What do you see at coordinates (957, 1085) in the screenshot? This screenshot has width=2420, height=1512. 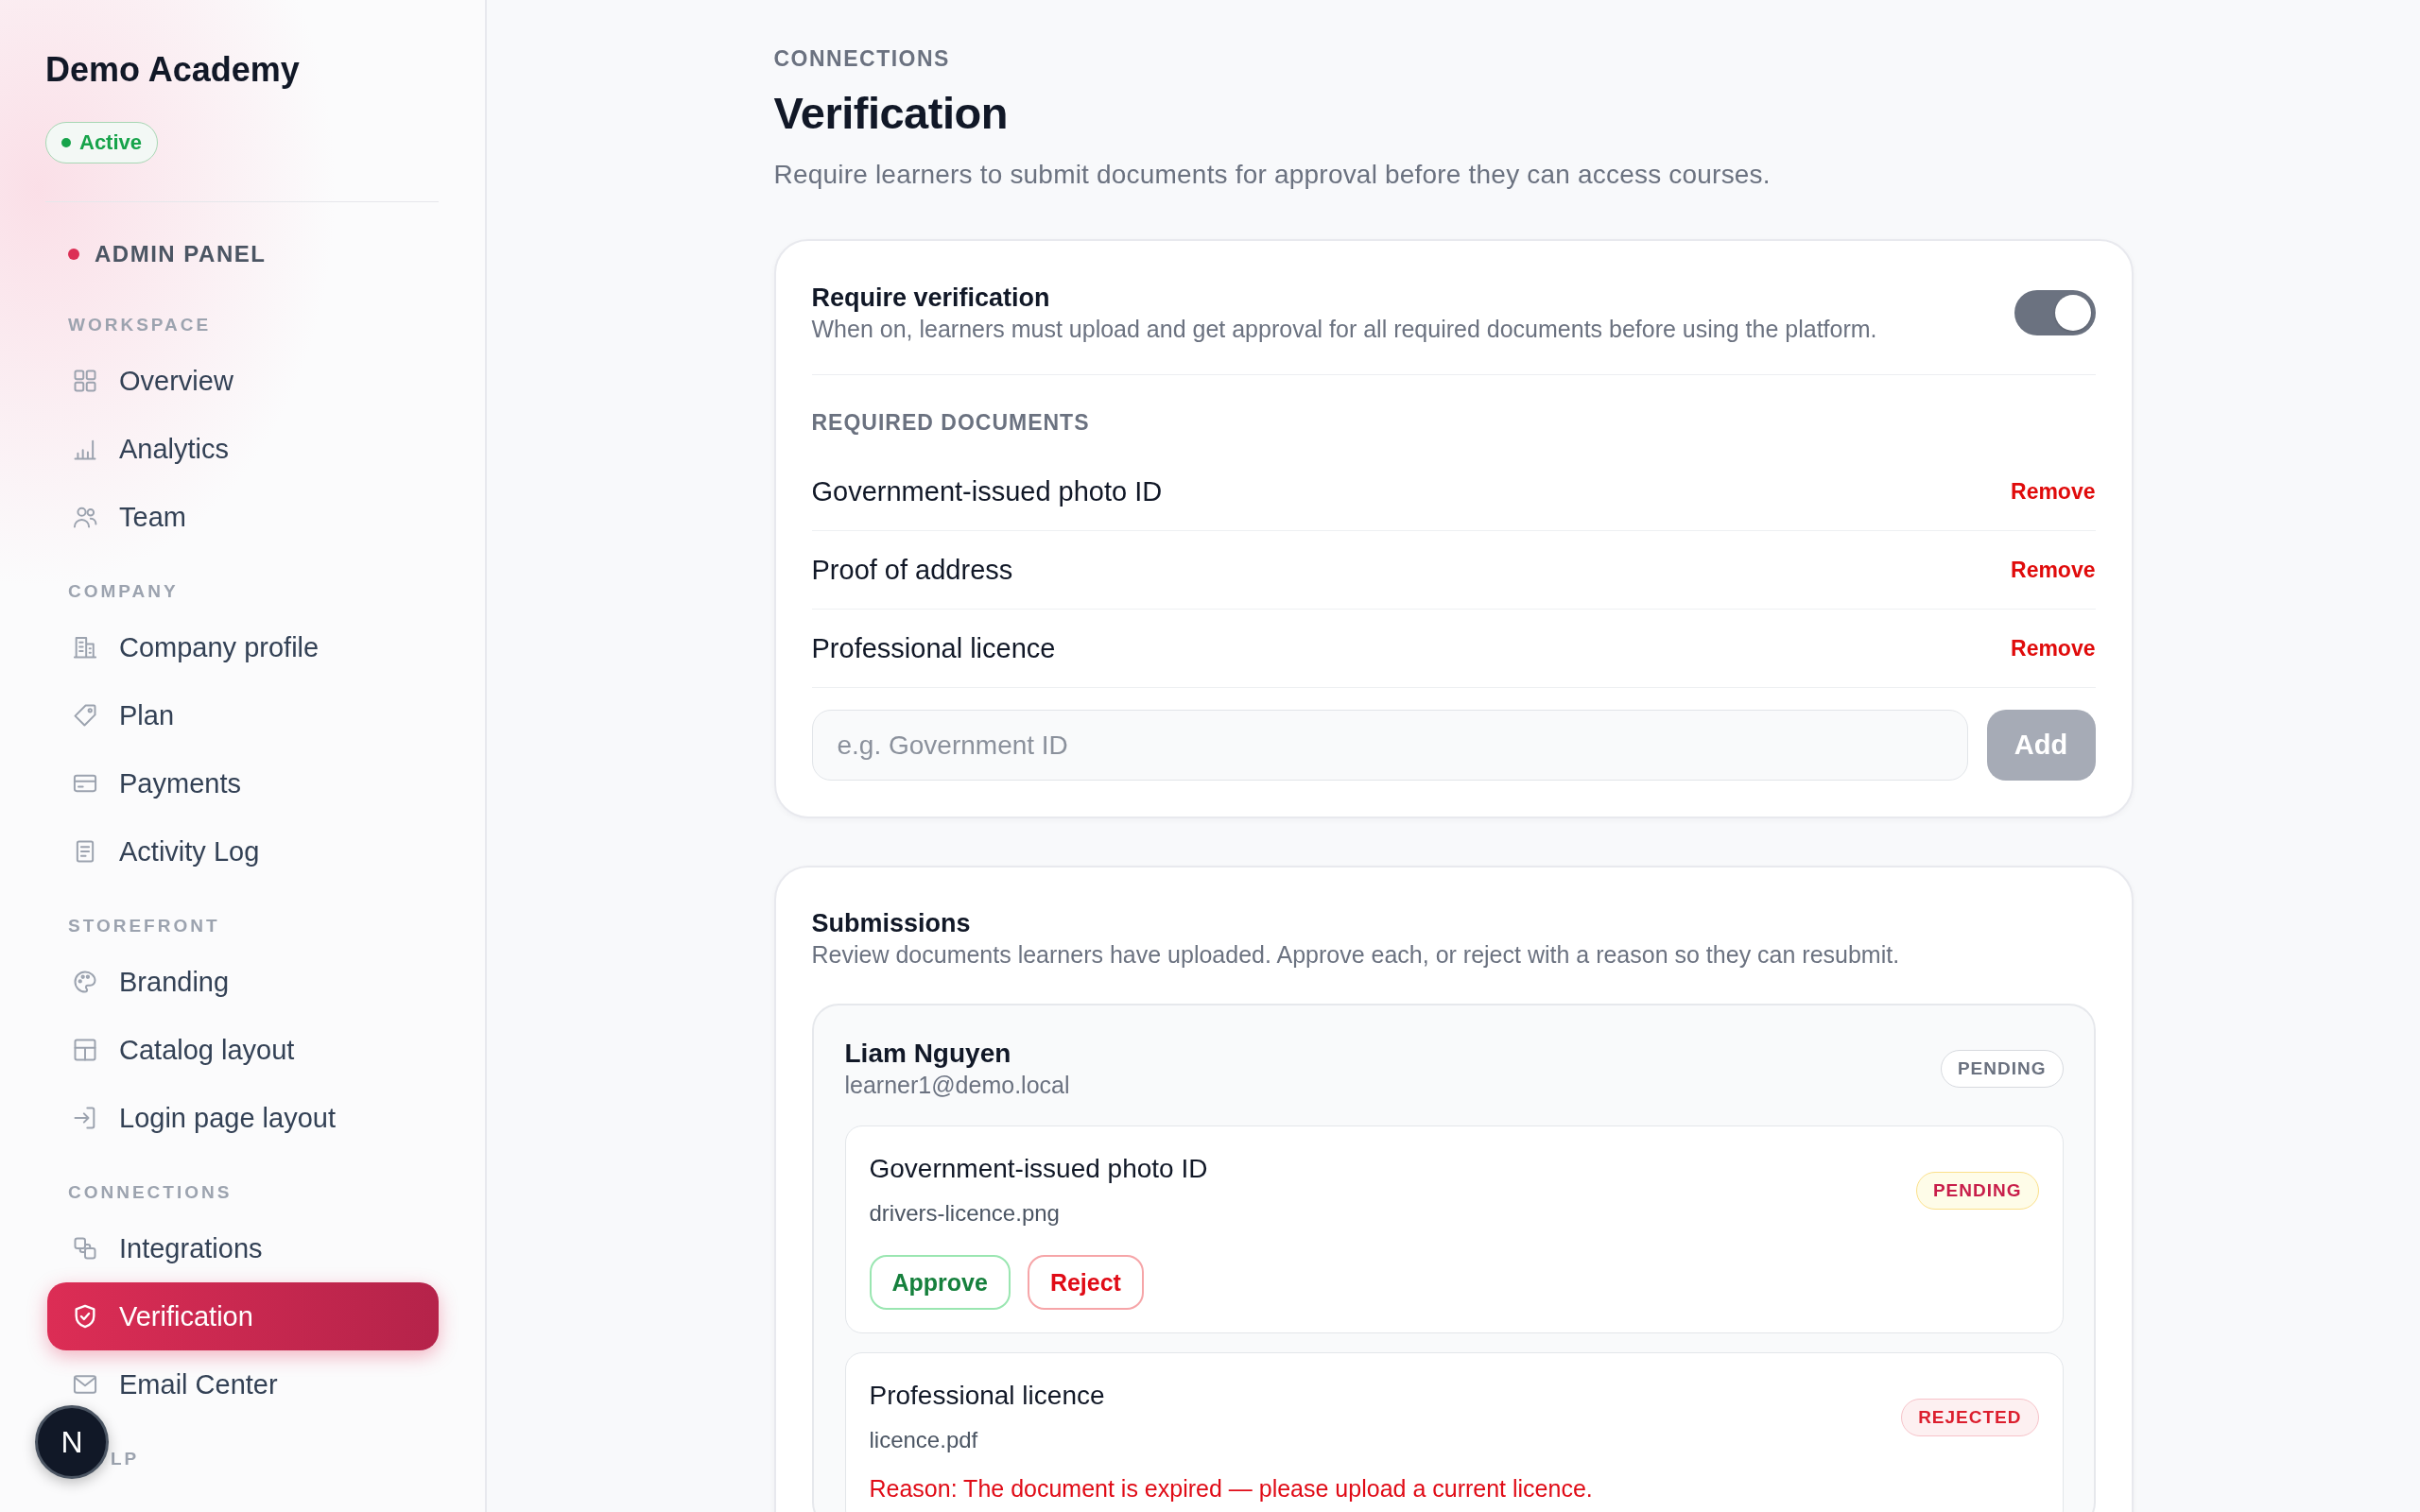 I see `learner-email: learner1@demo.local` at bounding box center [957, 1085].